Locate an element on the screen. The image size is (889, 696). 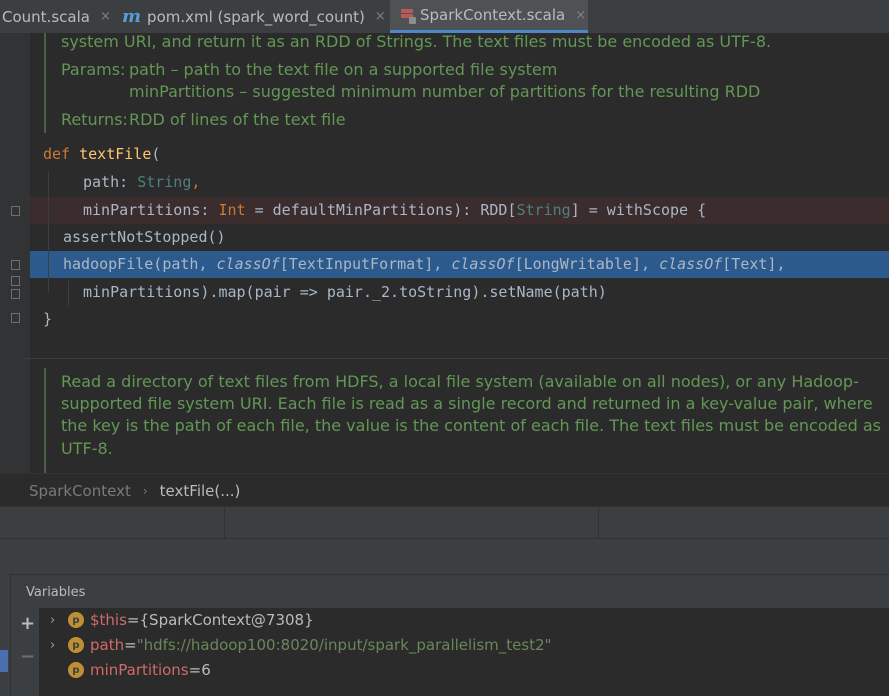
variables-title: Variables is located at coordinates (56, 592).